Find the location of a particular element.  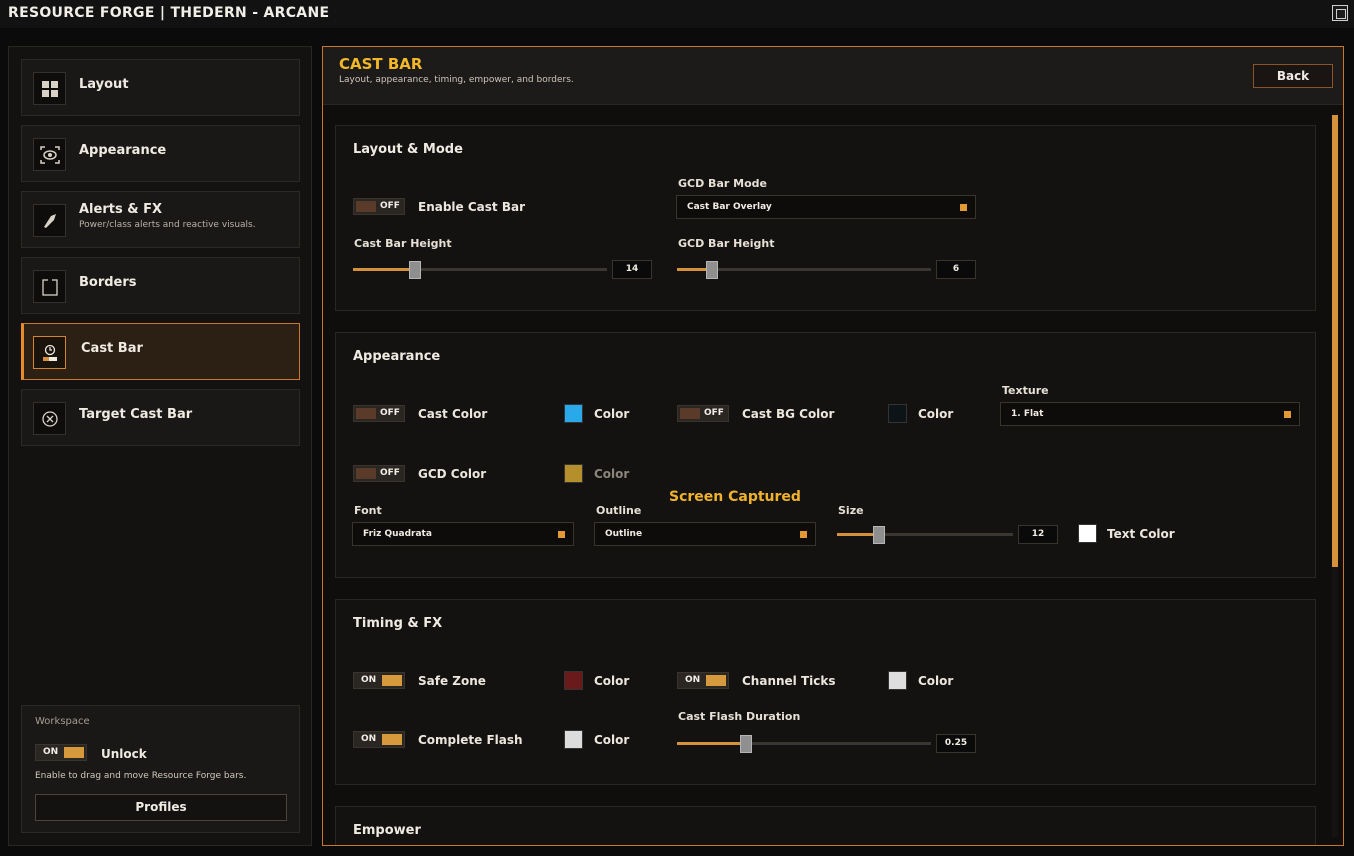

channel-ticks-color-label: Color is located at coordinates (936, 681).